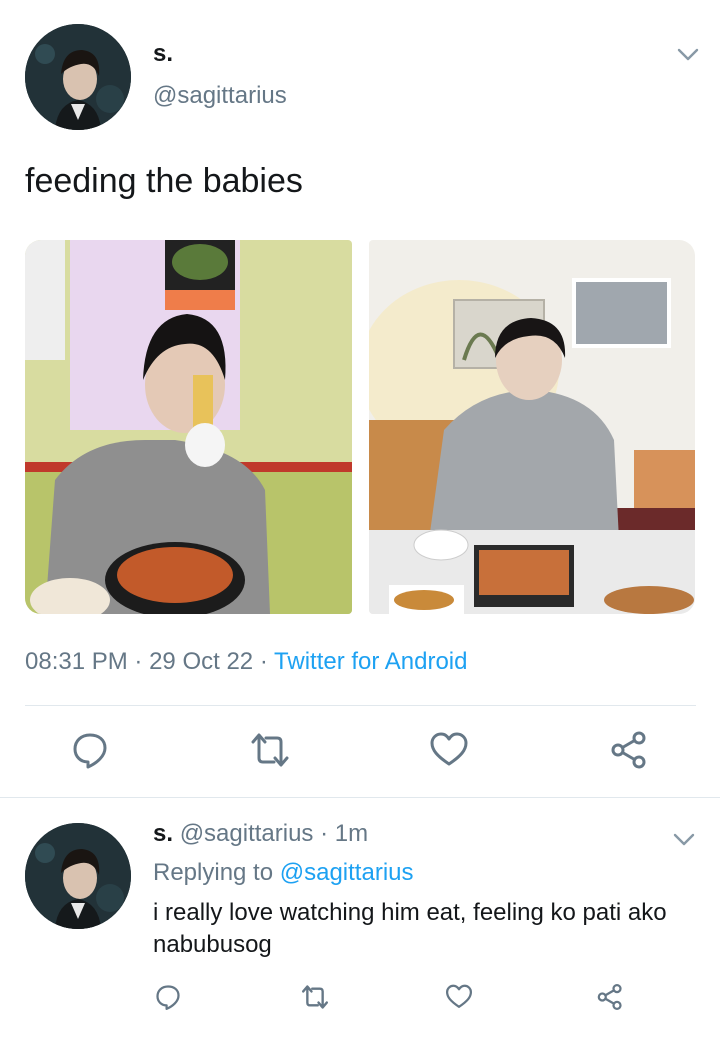 This screenshot has height=1043, width=720. I want to click on reply-author-avatar, so click(78, 876).